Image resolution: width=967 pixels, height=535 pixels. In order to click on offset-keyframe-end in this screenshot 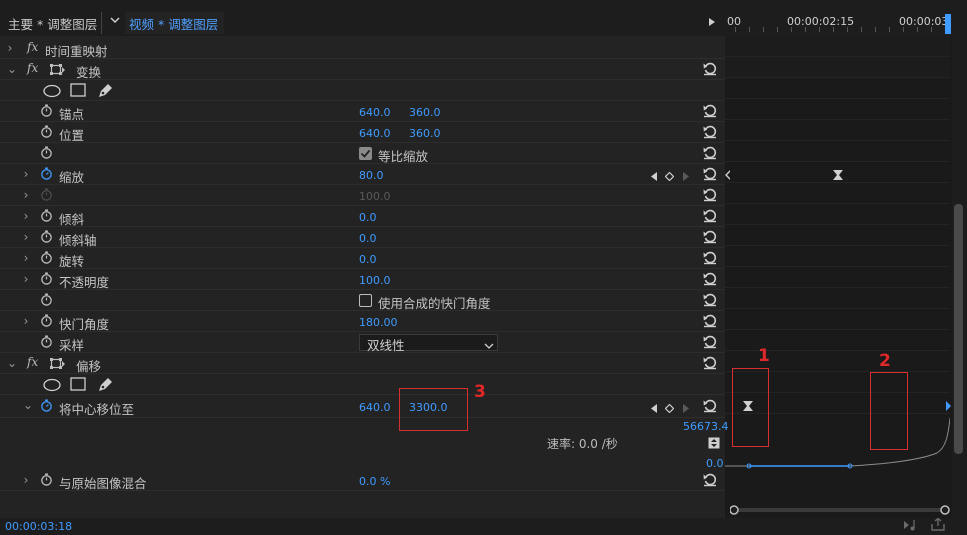, I will do `click(948, 406)`.